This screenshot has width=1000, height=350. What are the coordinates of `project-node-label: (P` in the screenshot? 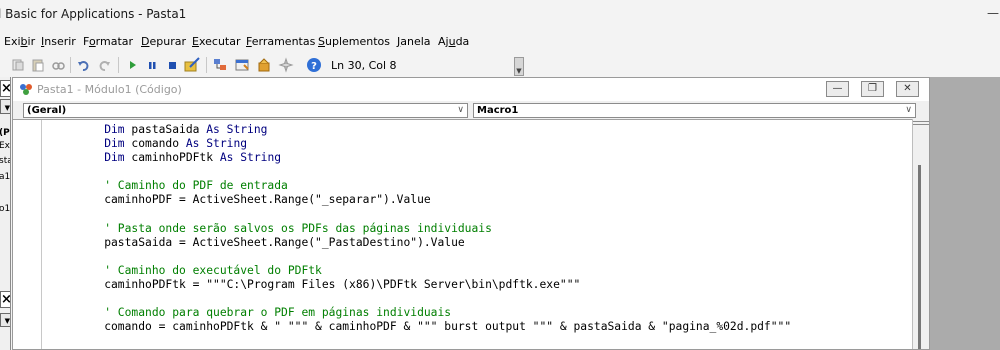 It's located at (5, 133).